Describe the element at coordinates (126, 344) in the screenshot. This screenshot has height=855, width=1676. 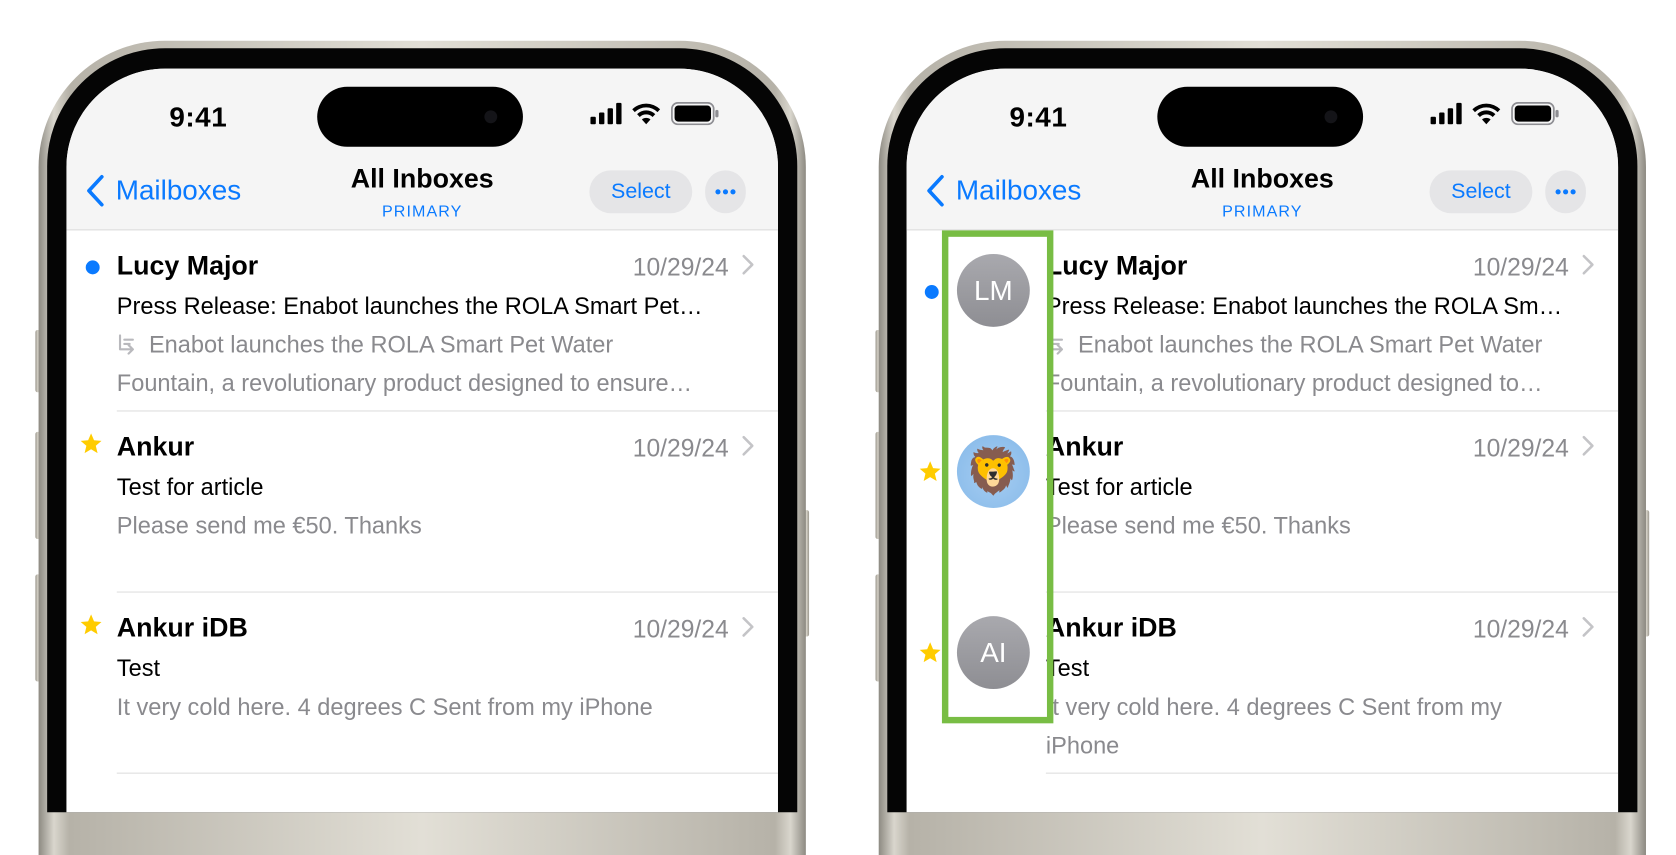
I see `replied-icon` at that location.